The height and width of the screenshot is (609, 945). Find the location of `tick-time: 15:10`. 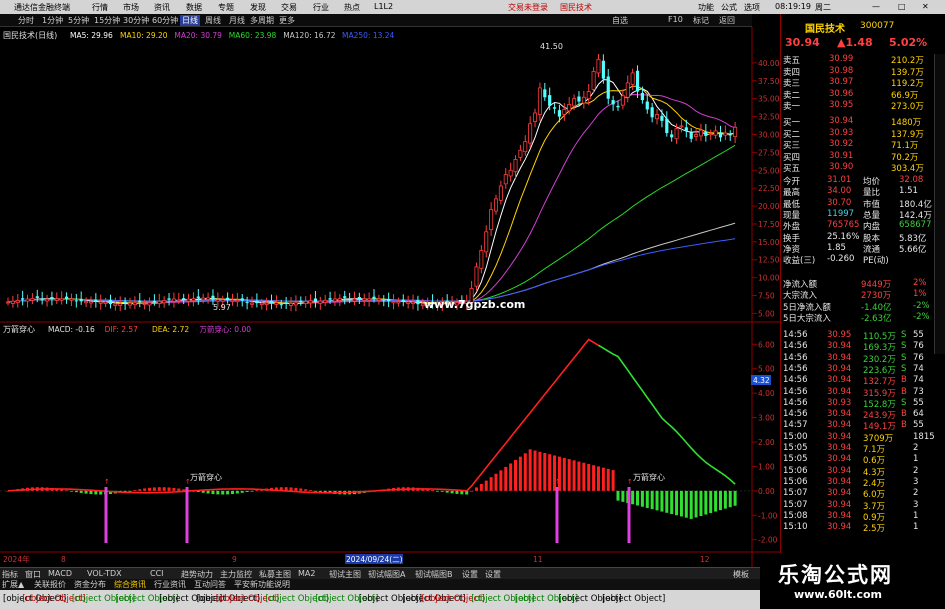

tick-time: 15:10 is located at coordinates (795, 527).